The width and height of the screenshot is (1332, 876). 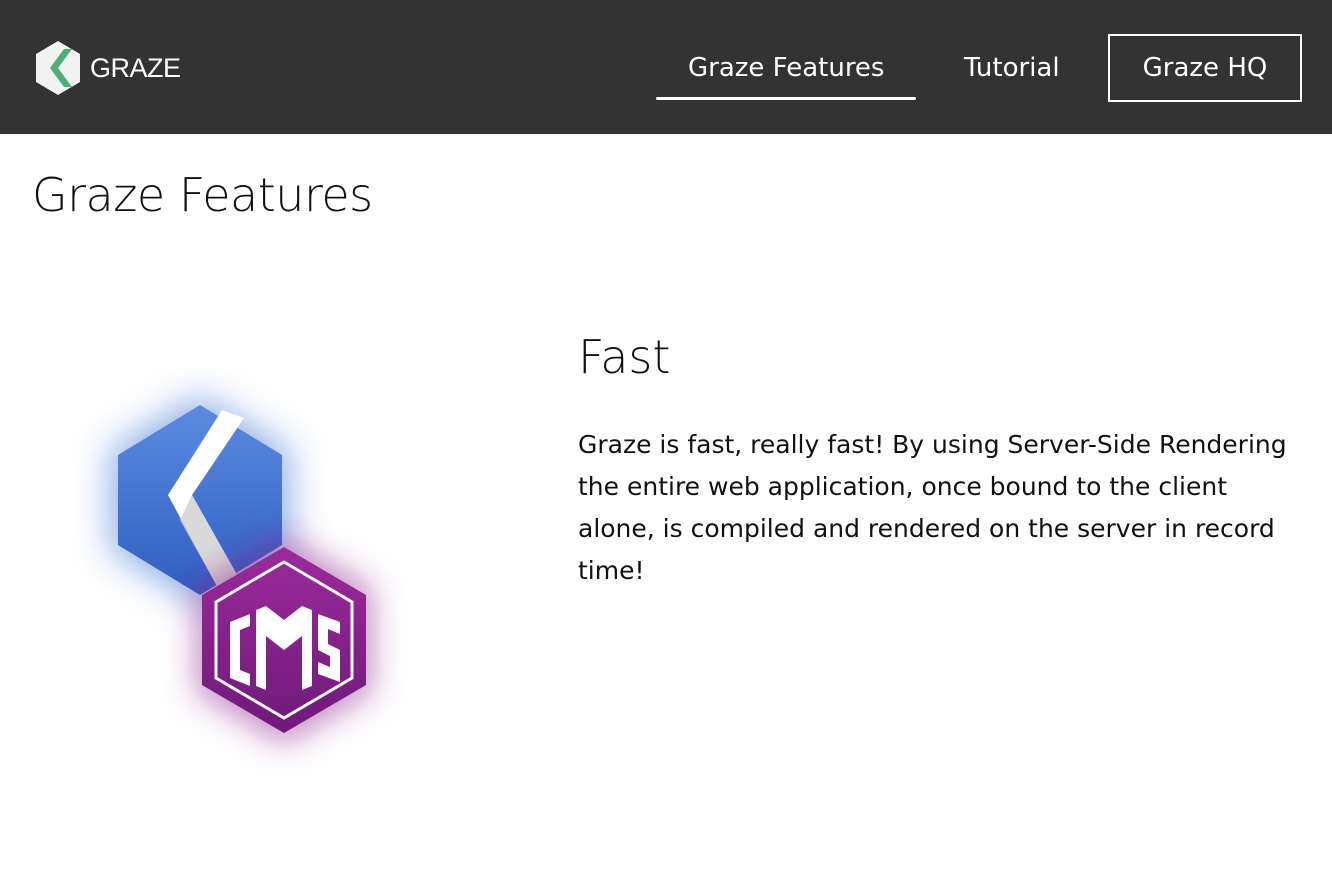 What do you see at coordinates (786, 68) in the screenshot?
I see `nav-graze-features: Graze Features` at bounding box center [786, 68].